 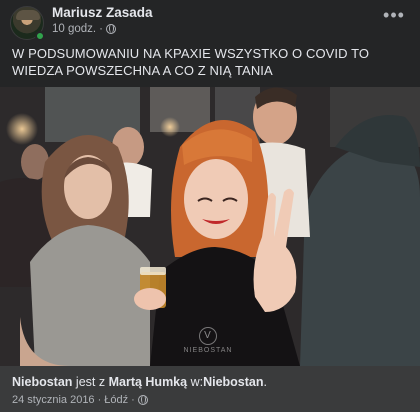 What do you see at coordinates (233, 382) in the screenshot?
I see `place-link: Niebostan` at bounding box center [233, 382].